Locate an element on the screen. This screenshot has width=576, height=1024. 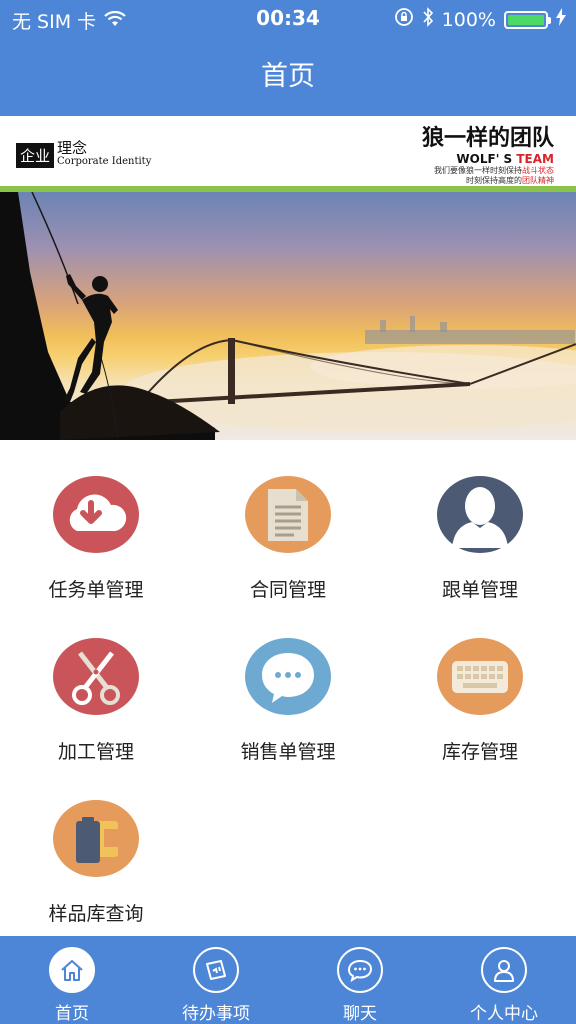
menu-inventory: 库存管理 is located at coordinates (480, 683).